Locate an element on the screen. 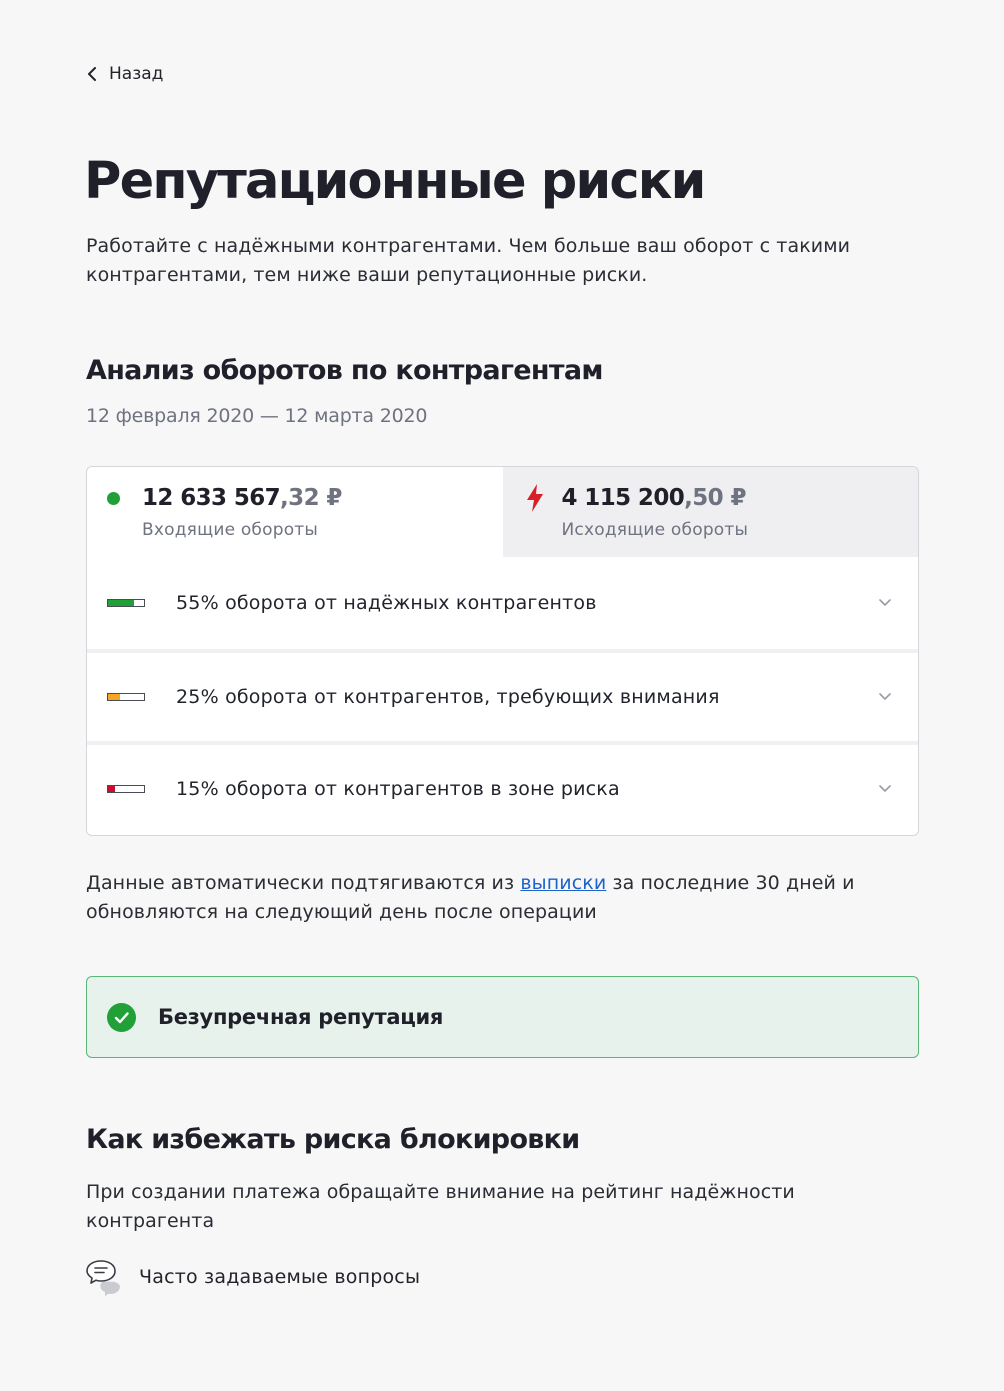 This screenshot has height=1391, width=1004. reputation-status-banner: Безупречная репутация is located at coordinates (502, 1017).